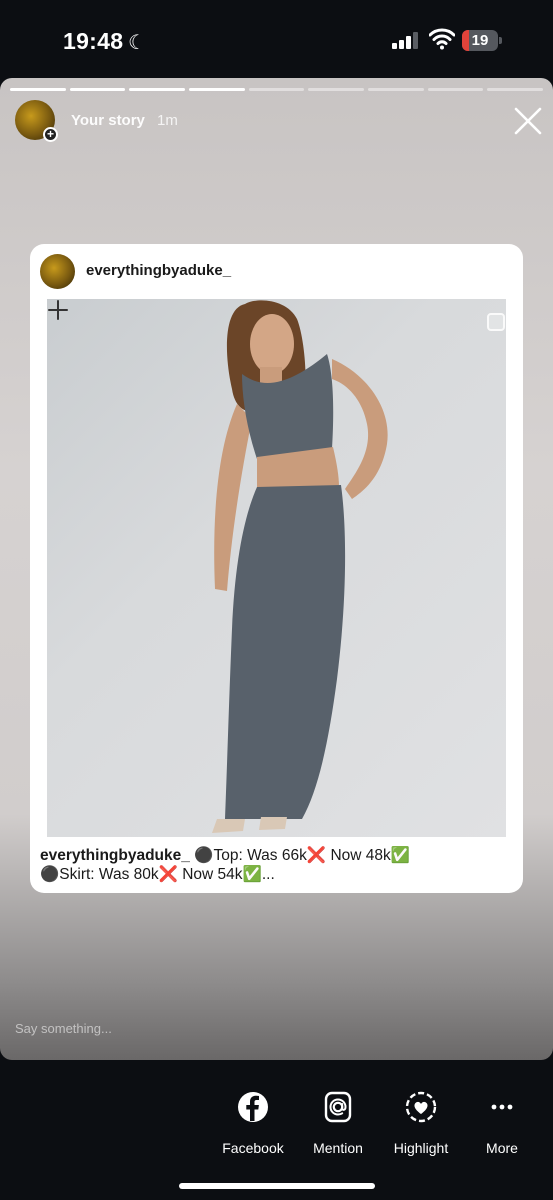 This screenshot has width=553, height=1200. I want to click on share-mention-button: Mention, so click(338, 1123).